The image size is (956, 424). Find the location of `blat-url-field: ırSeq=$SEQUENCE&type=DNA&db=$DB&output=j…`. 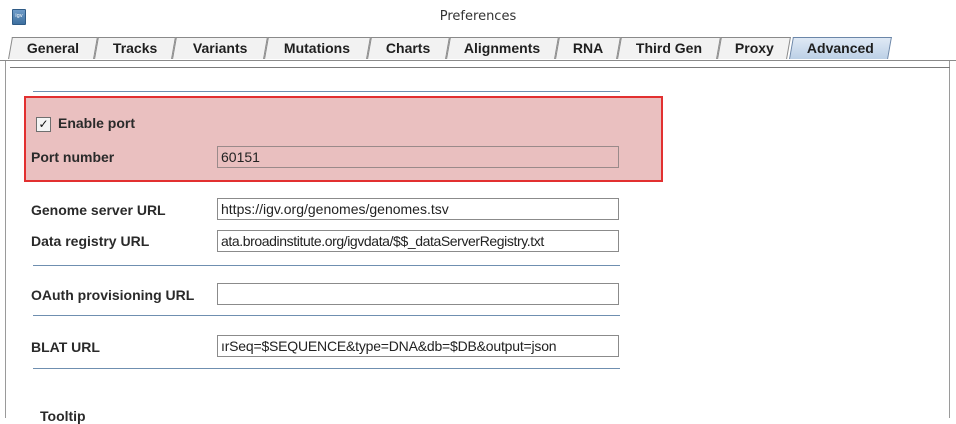

blat-url-field: ırSeq=$SEQUENCE&type=DNA&db=$DB&output=j… is located at coordinates (418, 346).